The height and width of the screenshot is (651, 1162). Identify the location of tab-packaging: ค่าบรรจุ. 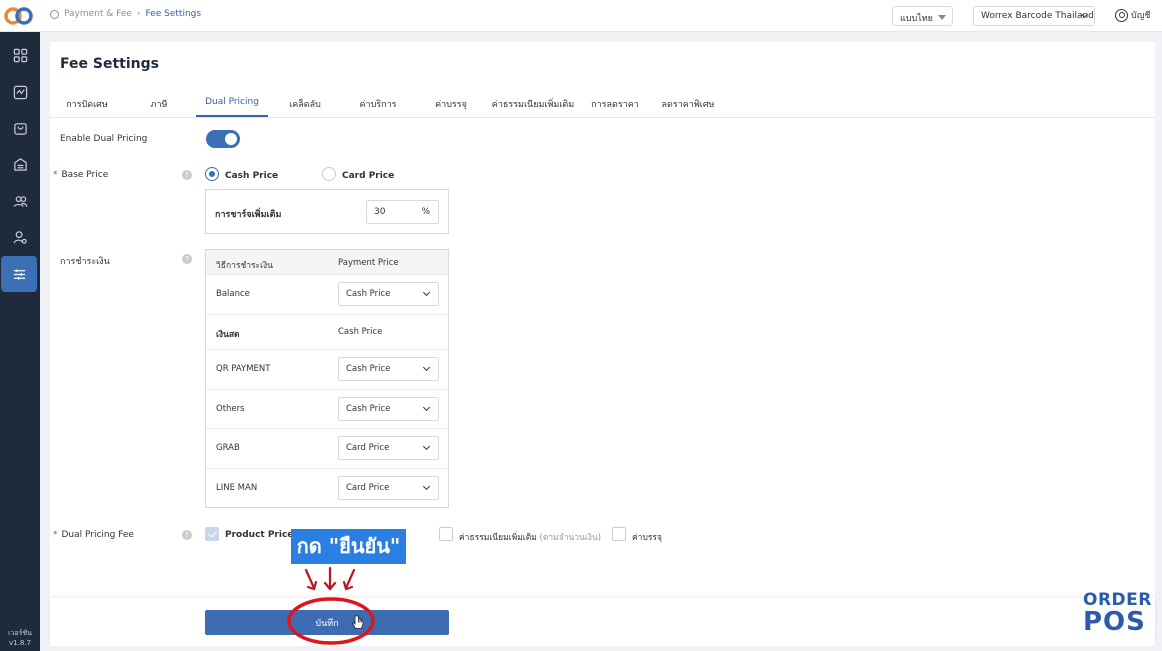
(451, 104).